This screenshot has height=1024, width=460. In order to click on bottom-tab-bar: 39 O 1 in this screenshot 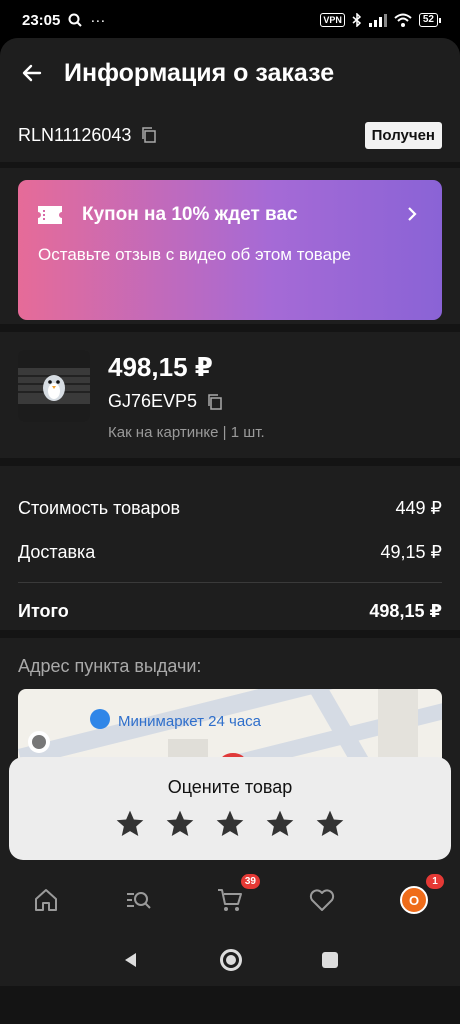, I will do `click(230, 900)`.